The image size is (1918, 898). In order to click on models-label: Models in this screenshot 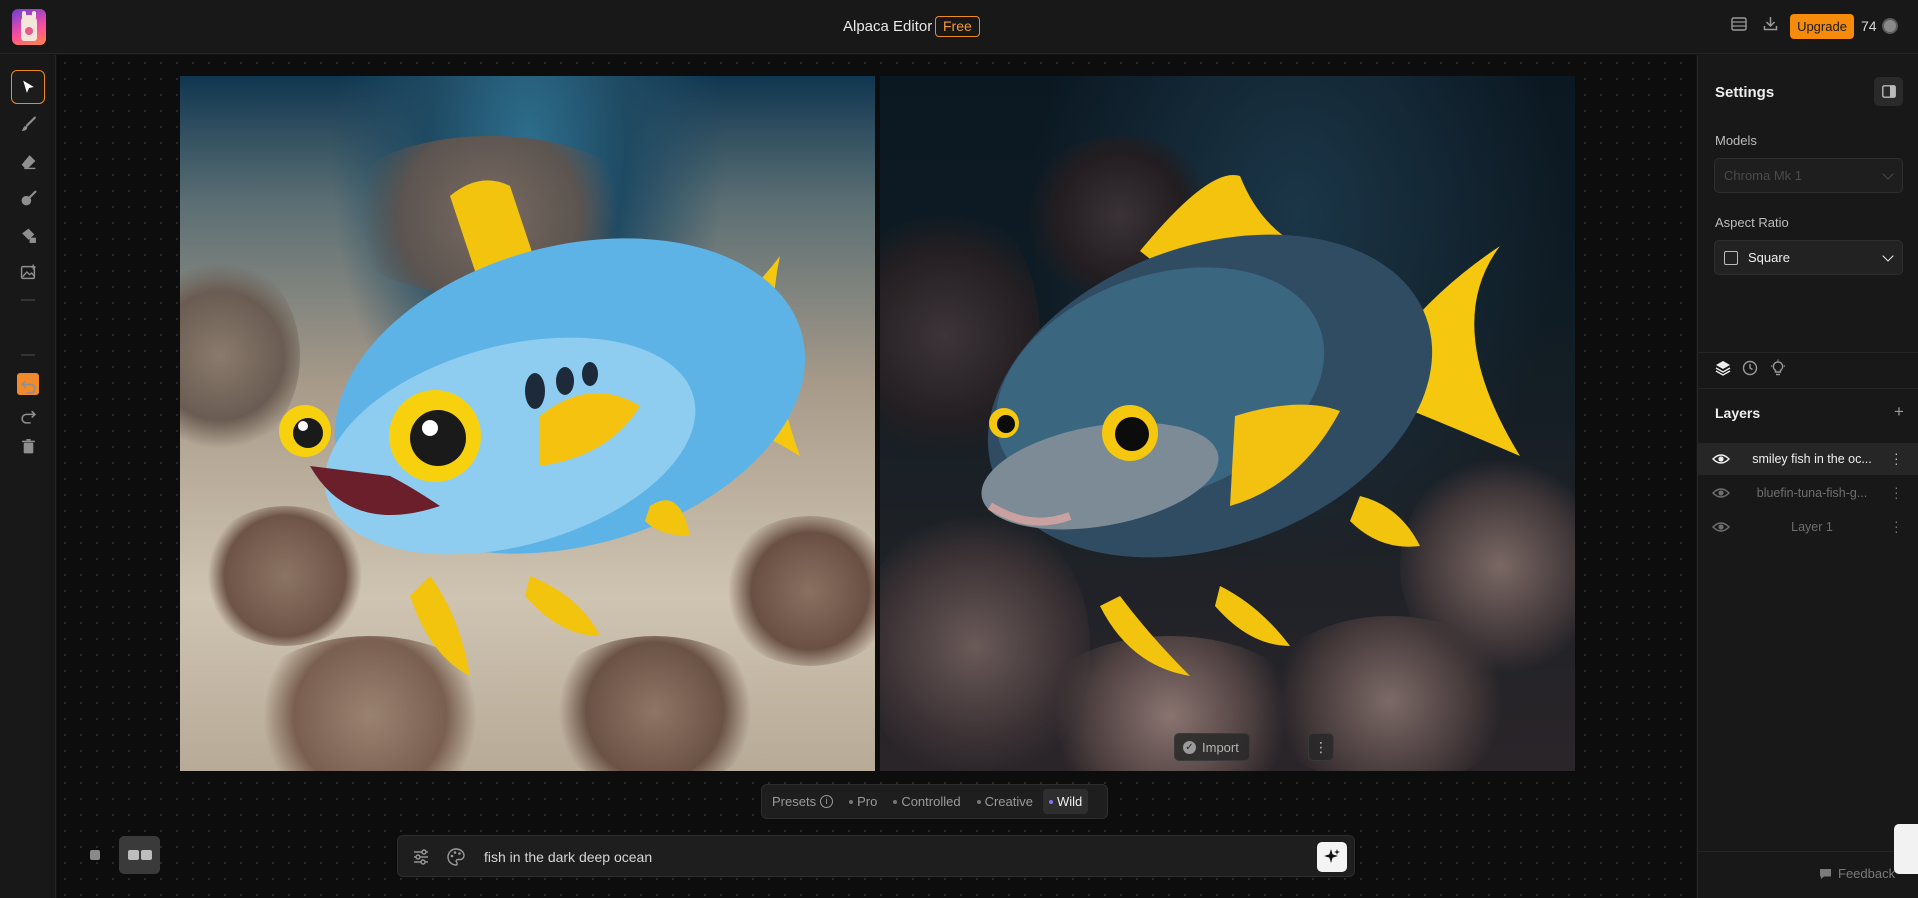, I will do `click(1736, 140)`.